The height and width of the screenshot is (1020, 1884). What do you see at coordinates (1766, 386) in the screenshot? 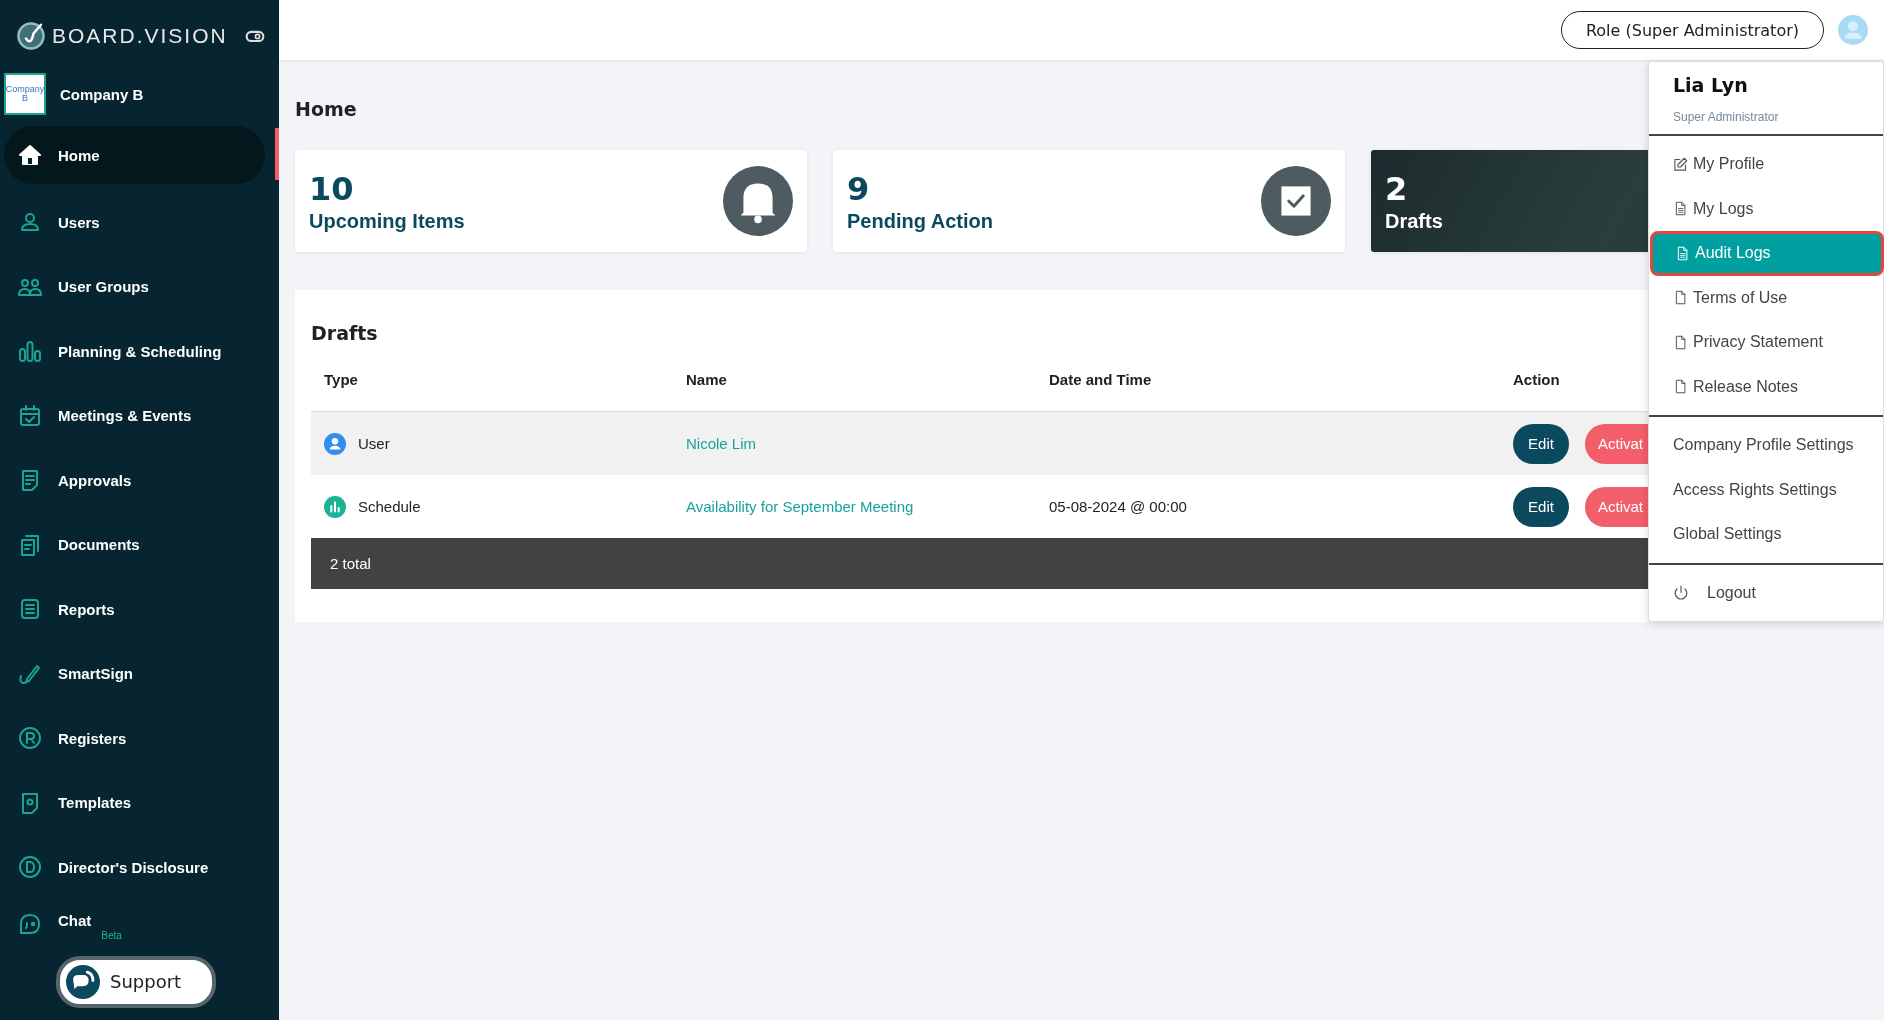
I see `menu-item: Release Notes` at bounding box center [1766, 386].